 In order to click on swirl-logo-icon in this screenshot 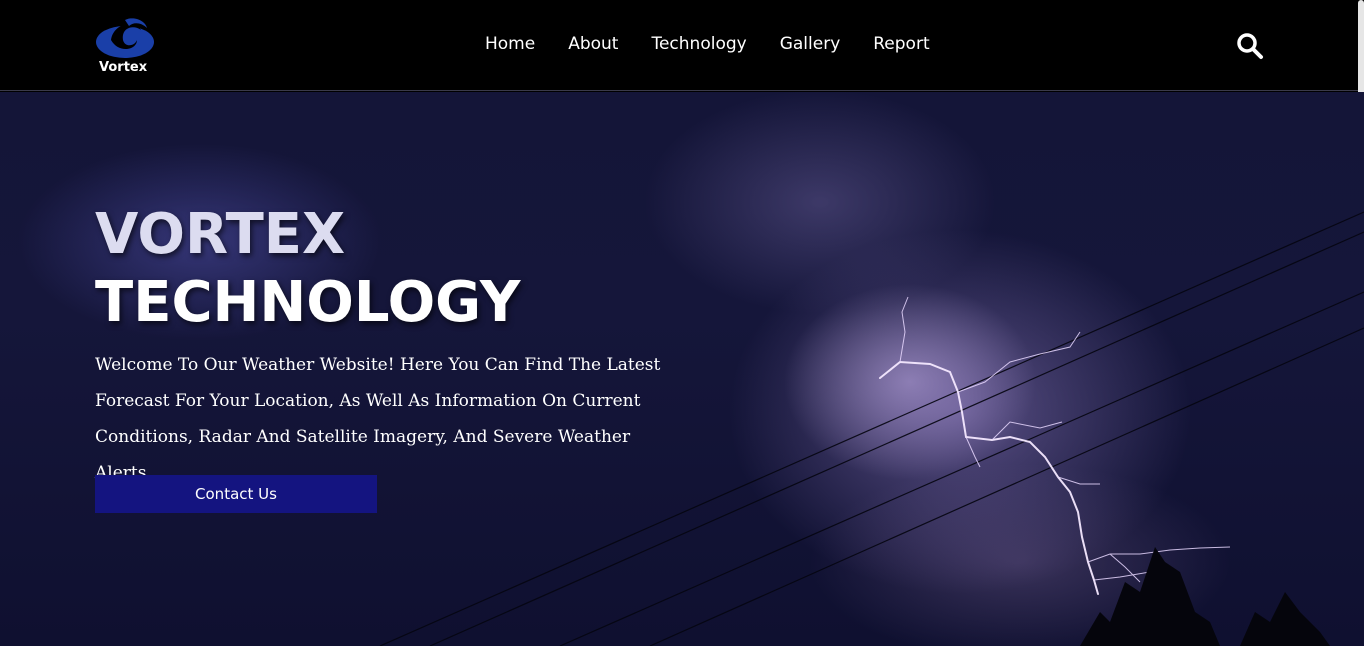, I will do `click(125, 38)`.